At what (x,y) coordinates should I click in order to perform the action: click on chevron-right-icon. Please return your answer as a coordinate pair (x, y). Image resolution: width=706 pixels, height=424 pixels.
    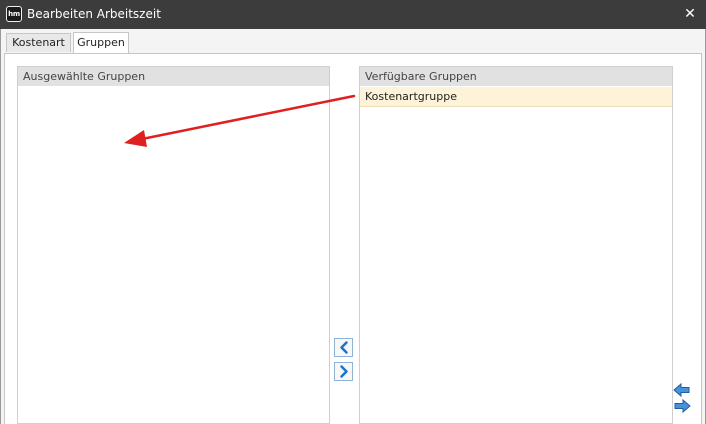
    Looking at the image, I should click on (344, 371).